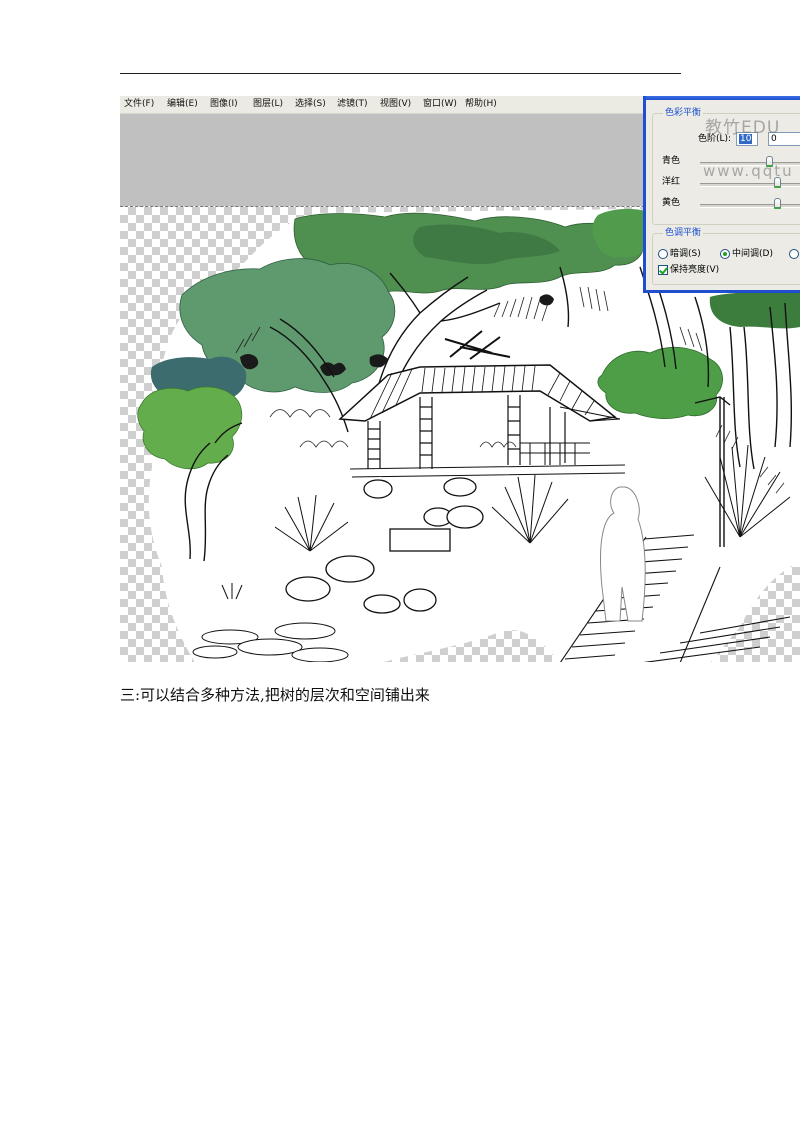 The height and width of the screenshot is (1132, 800). What do you see at coordinates (420, 540) in the screenshot?
I see `stone-block` at bounding box center [420, 540].